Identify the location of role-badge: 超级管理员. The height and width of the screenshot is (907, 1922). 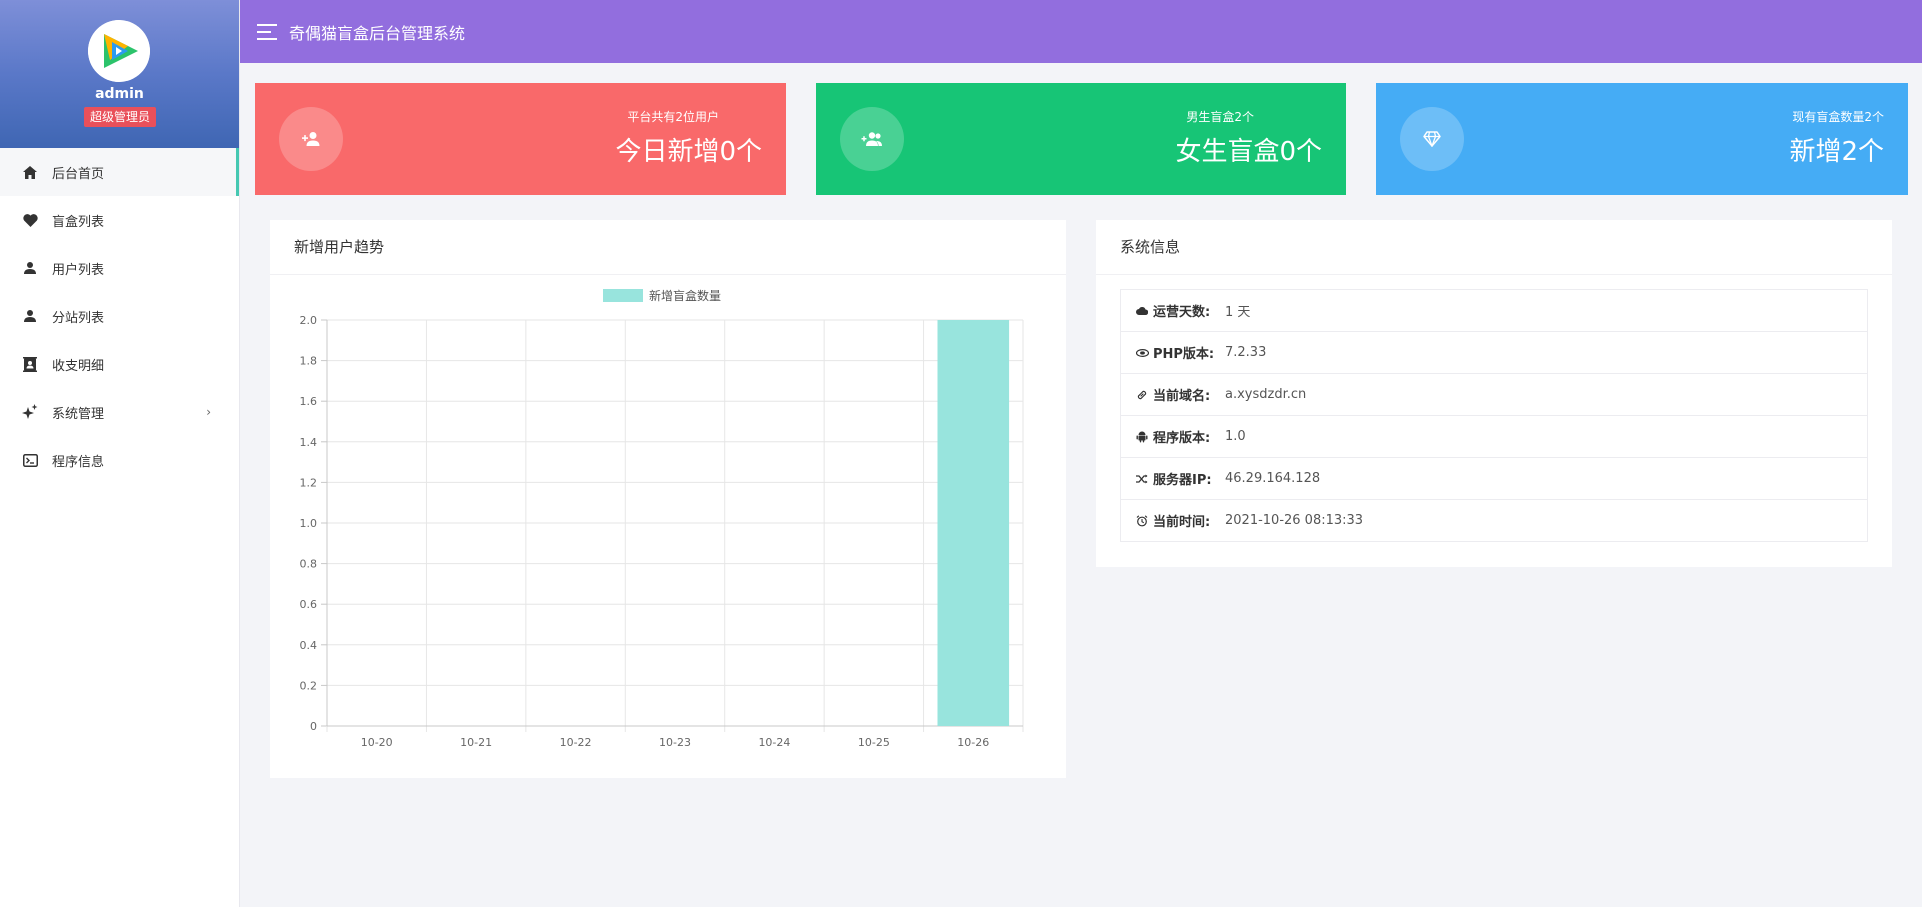
(120, 117).